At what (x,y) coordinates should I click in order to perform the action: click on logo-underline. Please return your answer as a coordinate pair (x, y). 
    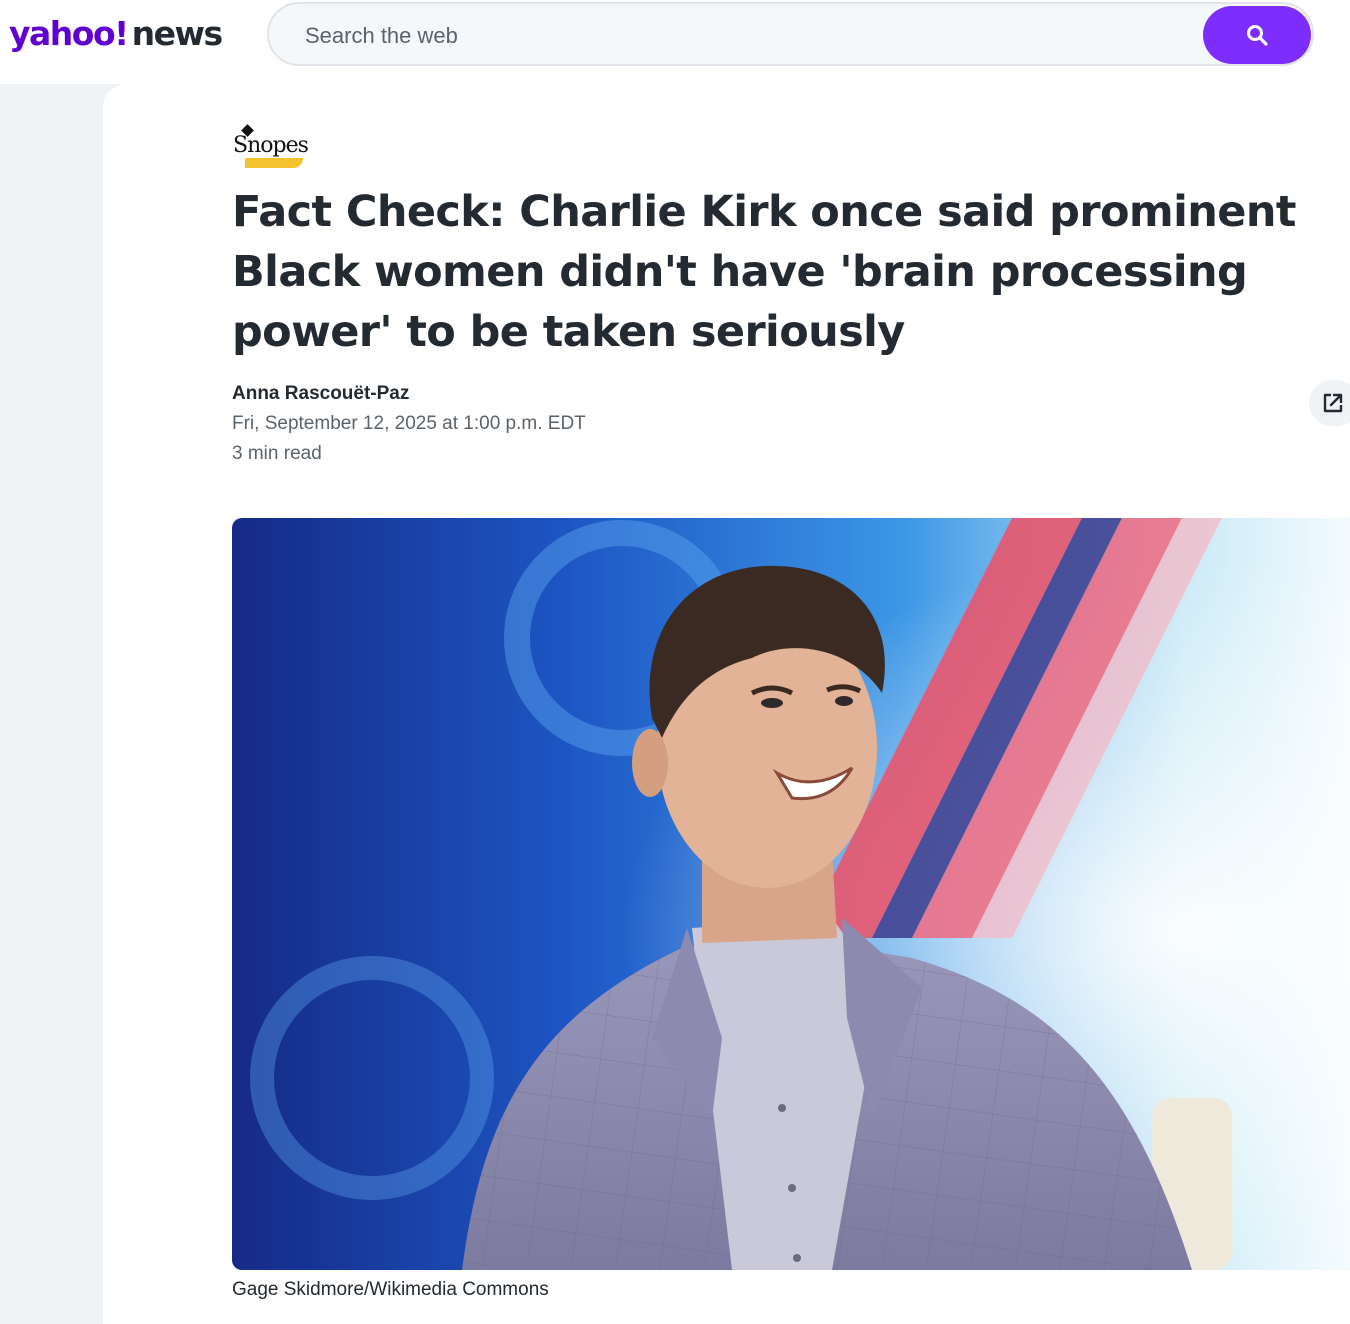
    Looking at the image, I should click on (274, 163).